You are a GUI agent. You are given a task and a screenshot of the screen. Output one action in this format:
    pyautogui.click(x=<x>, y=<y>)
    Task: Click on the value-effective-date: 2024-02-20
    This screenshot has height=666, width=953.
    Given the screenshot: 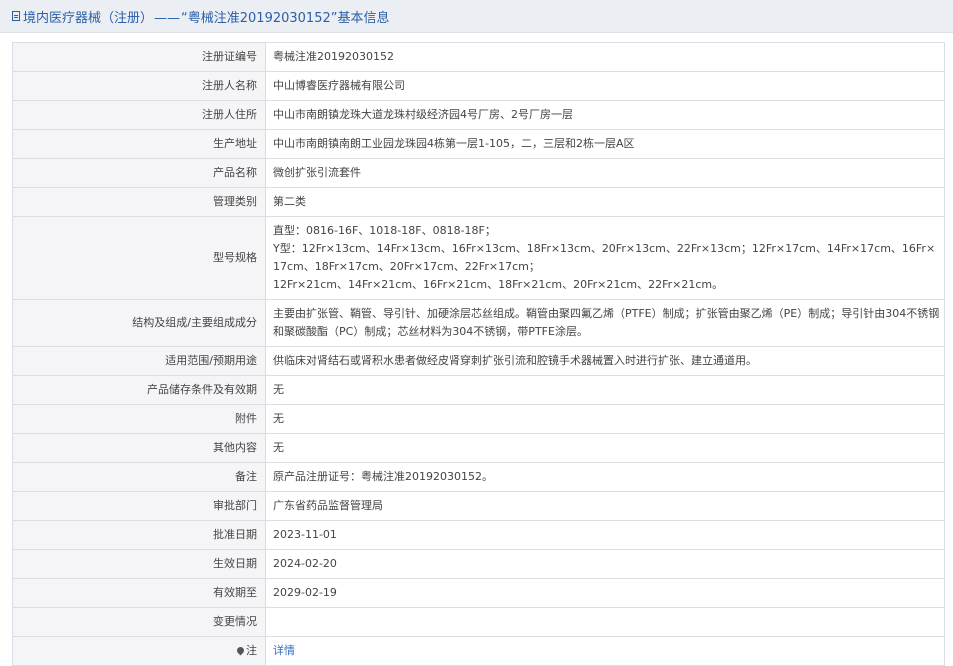 What is the action you would take?
    pyautogui.click(x=605, y=564)
    